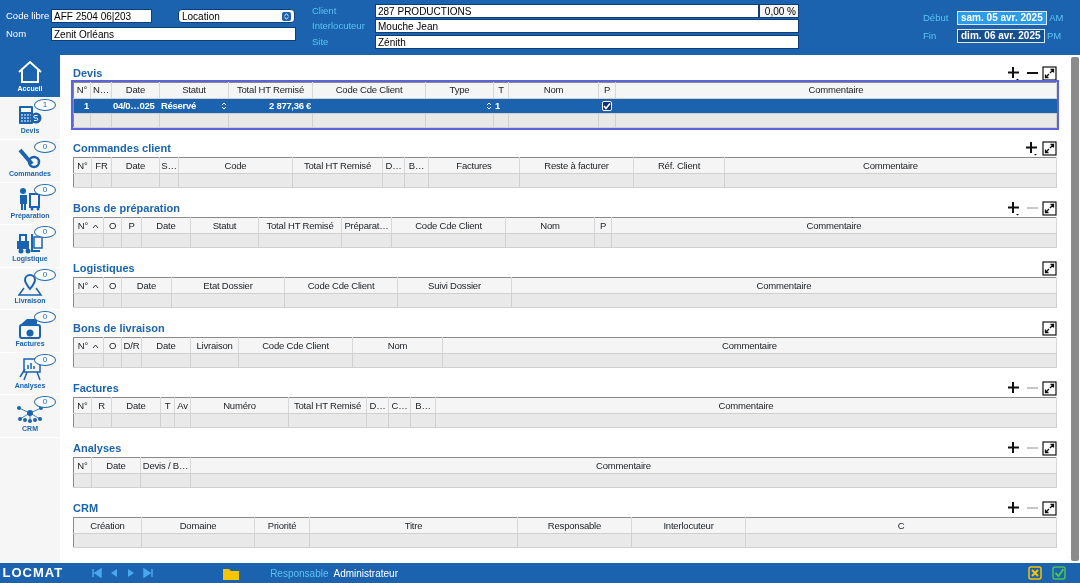  What do you see at coordinates (282, 525) in the screenshot?
I see `column-header: Priorité` at bounding box center [282, 525].